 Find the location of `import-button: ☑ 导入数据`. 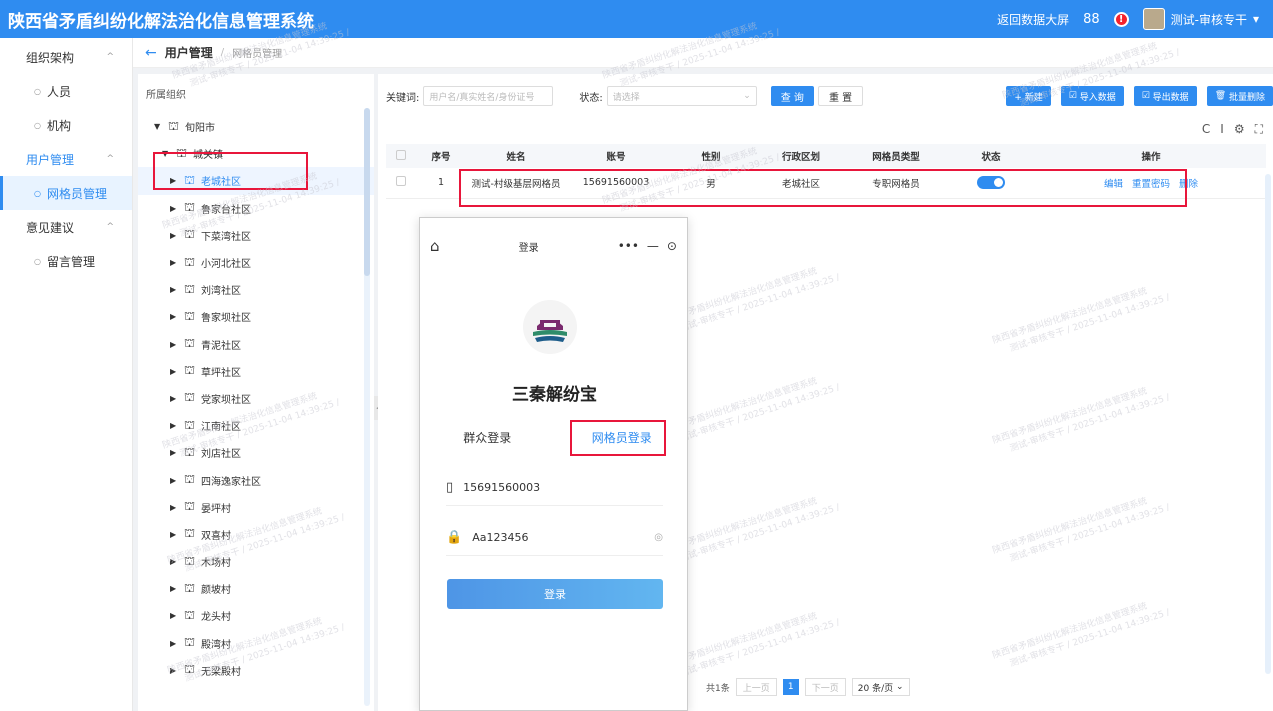

import-button: ☑ 导入数据 is located at coordinates (1092, 96).